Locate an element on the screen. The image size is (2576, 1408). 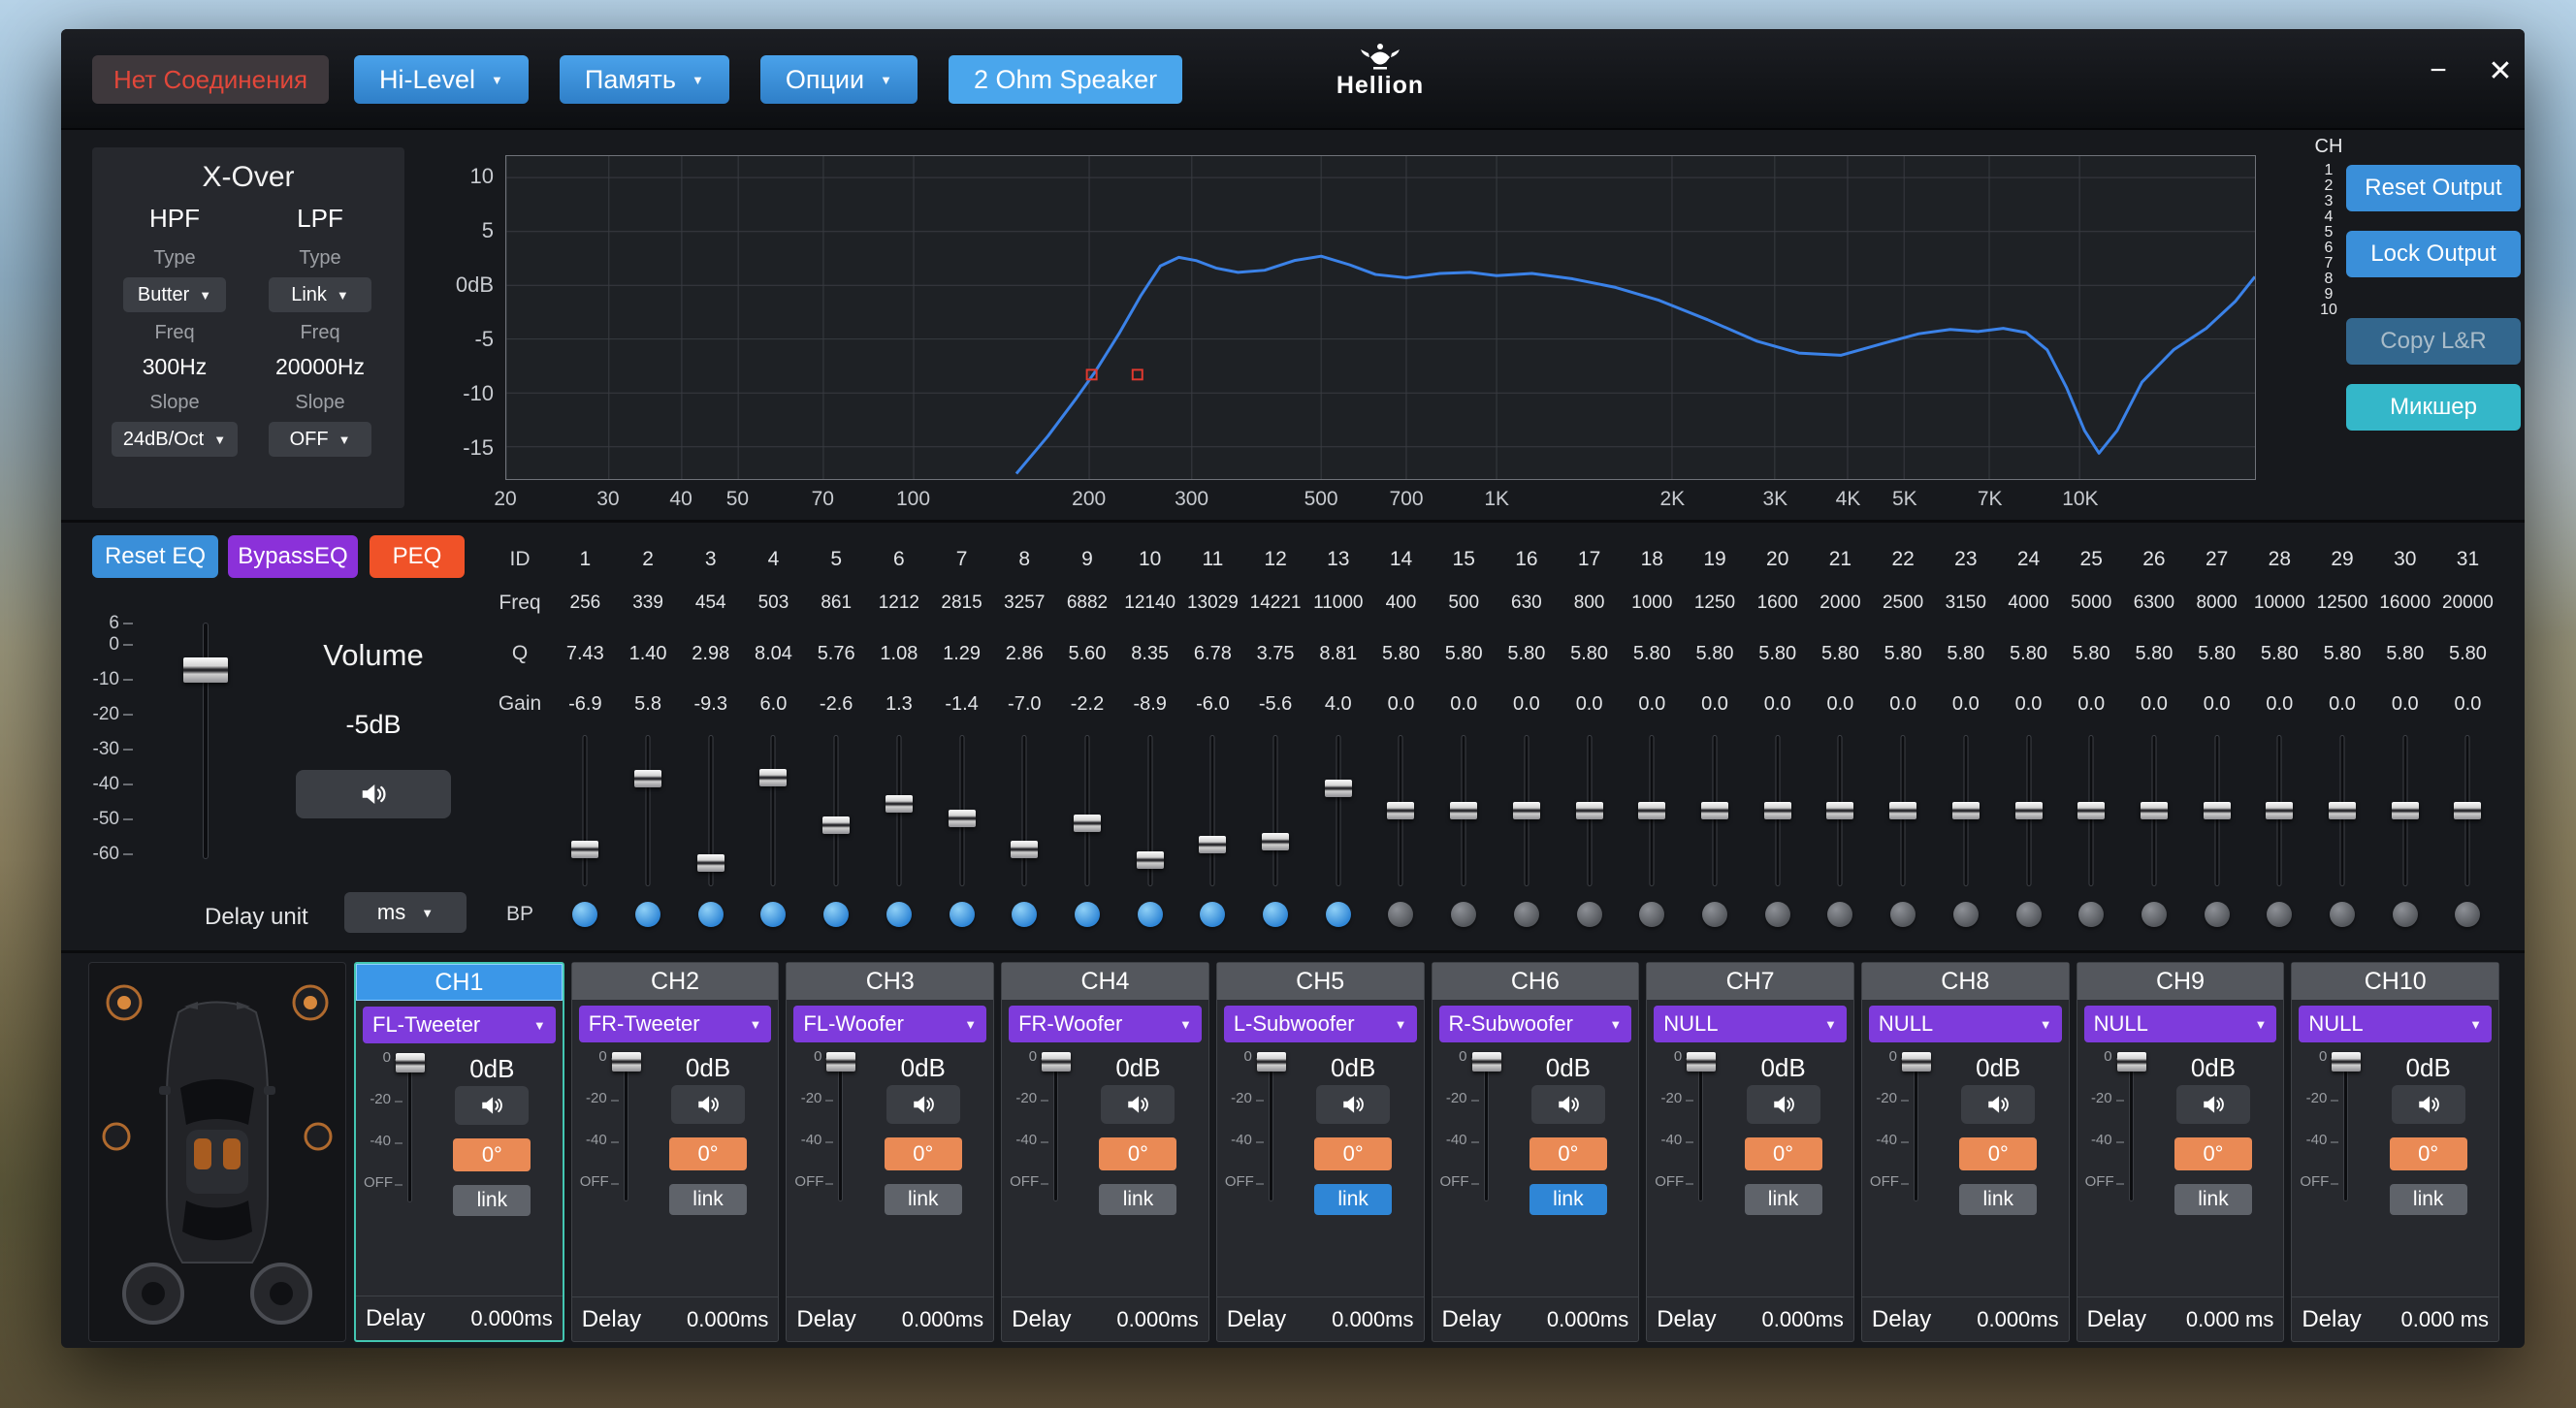
channel-header: CH6 is located at coordinates (1535, 981).